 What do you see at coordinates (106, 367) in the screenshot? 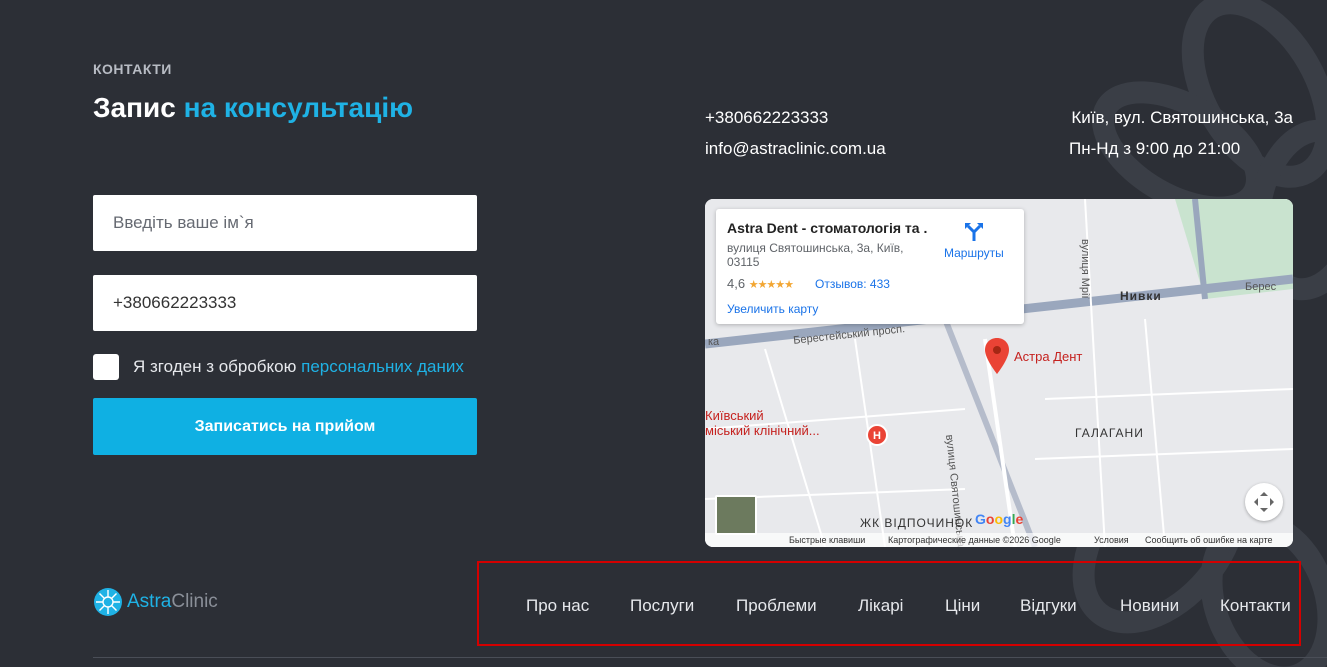
I see `consent-checkbox` at bounding box center [106, 367].